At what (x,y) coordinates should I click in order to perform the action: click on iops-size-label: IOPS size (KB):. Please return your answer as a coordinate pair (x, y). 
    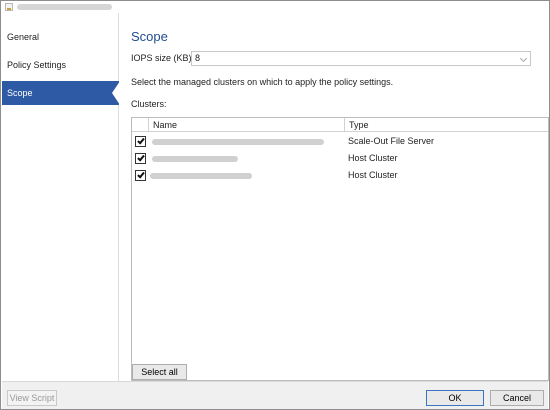
    Looking at the image, I should click on (163, 58).